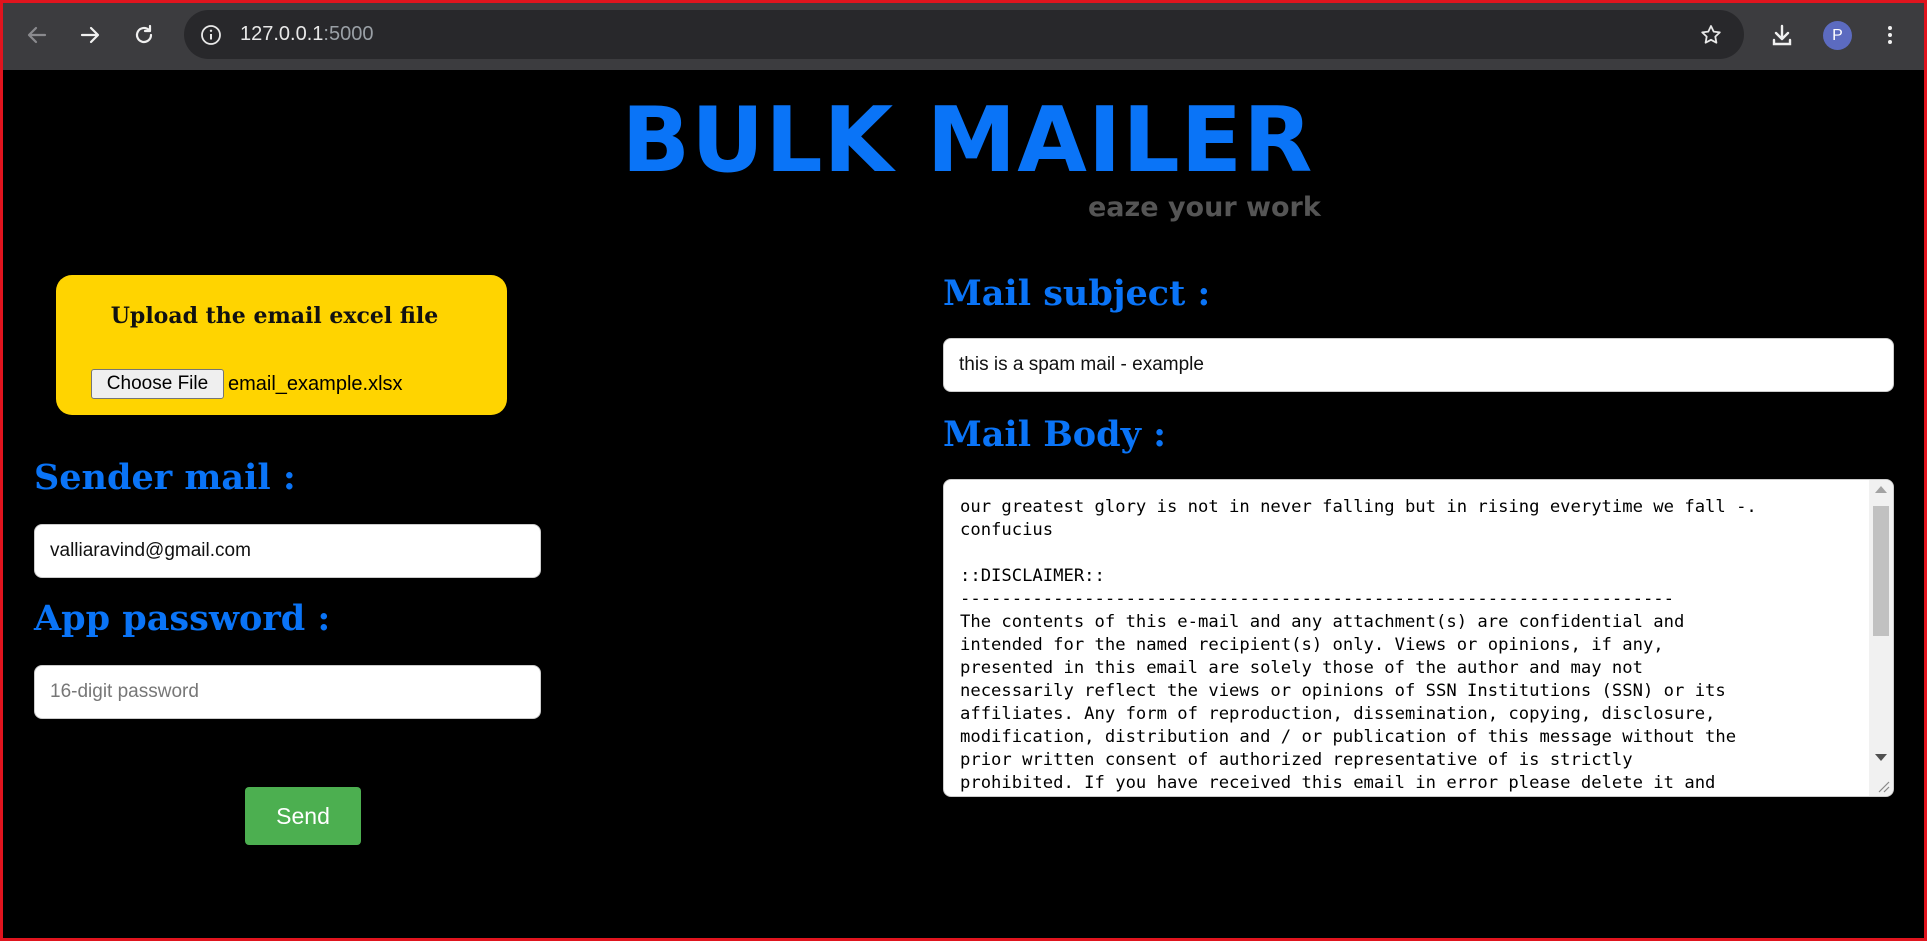  I want to click on address-bar: 127.0.0.1:5000, so click(964, 34).